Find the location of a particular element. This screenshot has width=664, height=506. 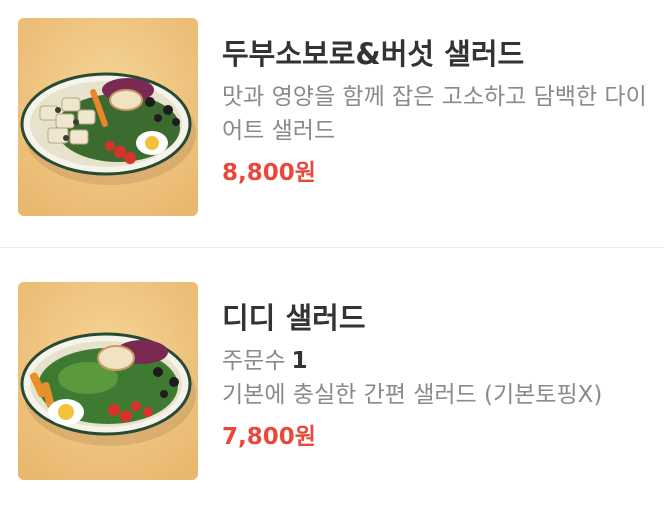

order-count-value: 1 is located at coordinates (299, 361).